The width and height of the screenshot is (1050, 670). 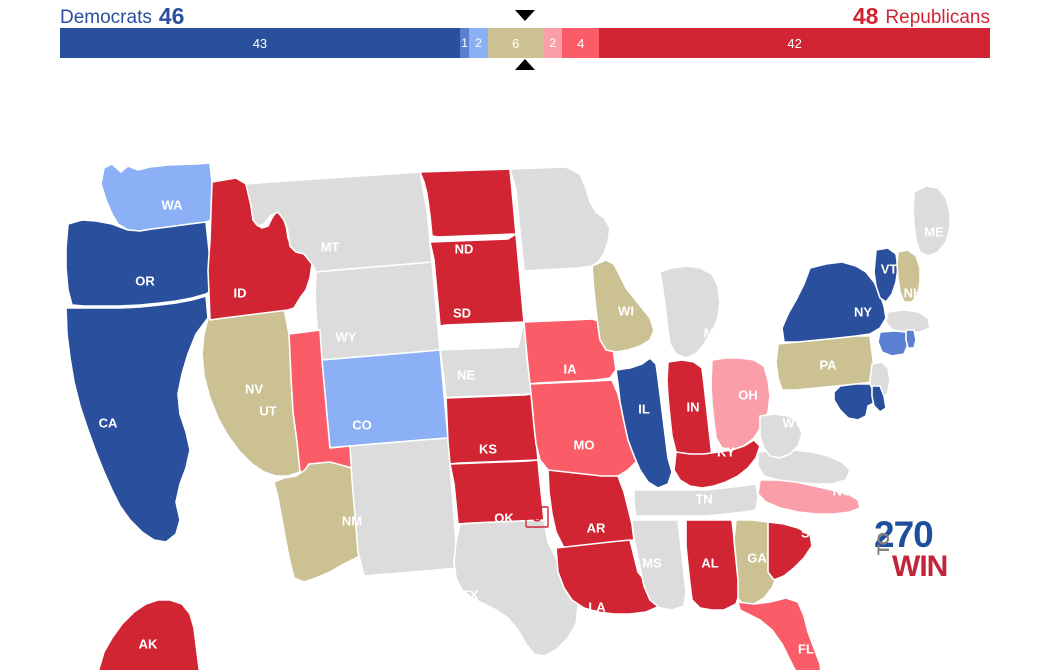 I want to click on state-ok, so click(x=497, y=492).